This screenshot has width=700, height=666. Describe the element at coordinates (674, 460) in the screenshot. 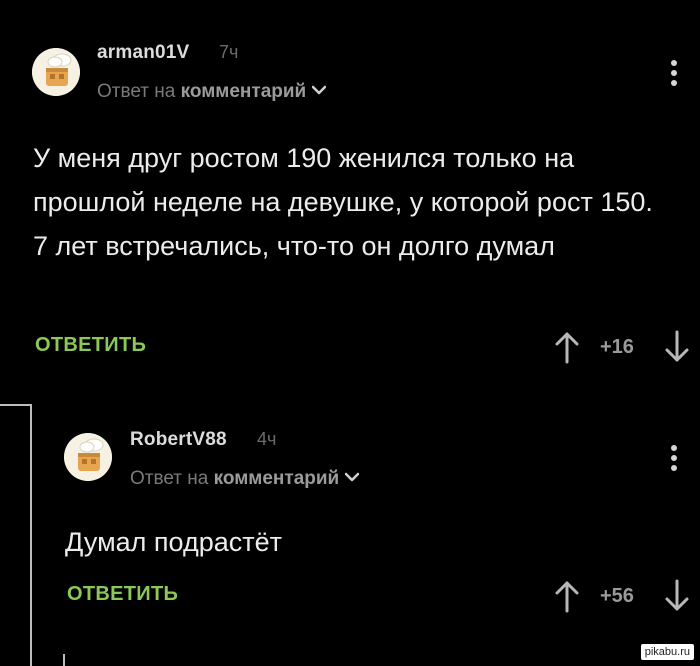

I see `more-options-icon` at that location.